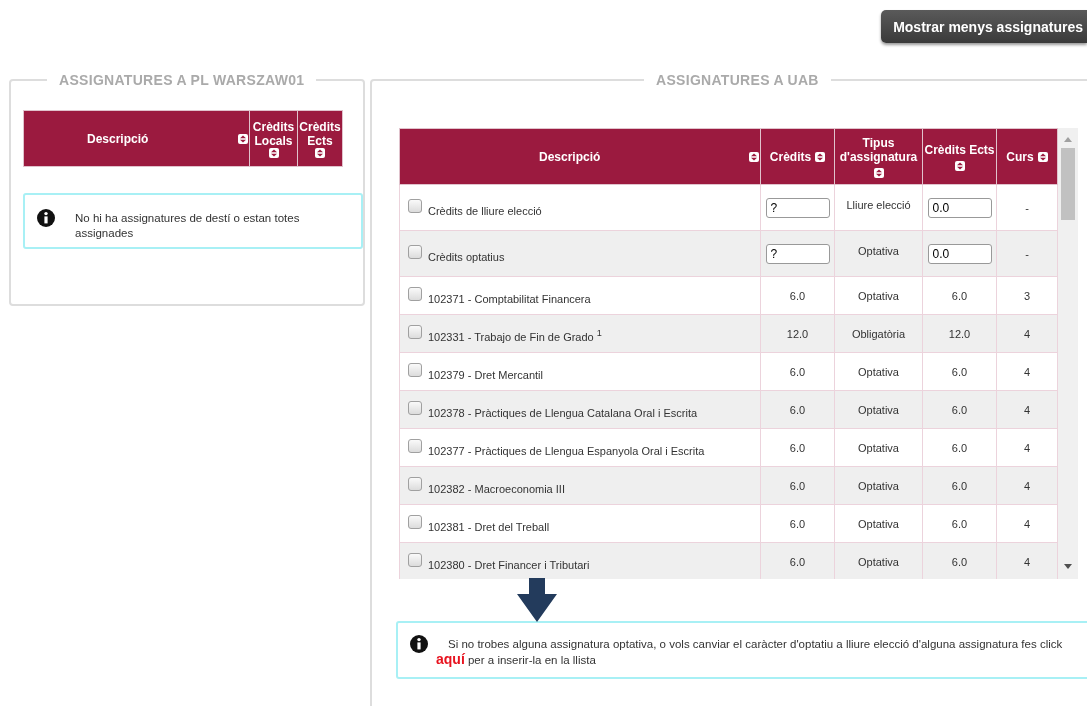 This screenshot has height=706, width=1087. I want to click on panel-title: ASSIGNATURES A UAB, so click(737, 80).